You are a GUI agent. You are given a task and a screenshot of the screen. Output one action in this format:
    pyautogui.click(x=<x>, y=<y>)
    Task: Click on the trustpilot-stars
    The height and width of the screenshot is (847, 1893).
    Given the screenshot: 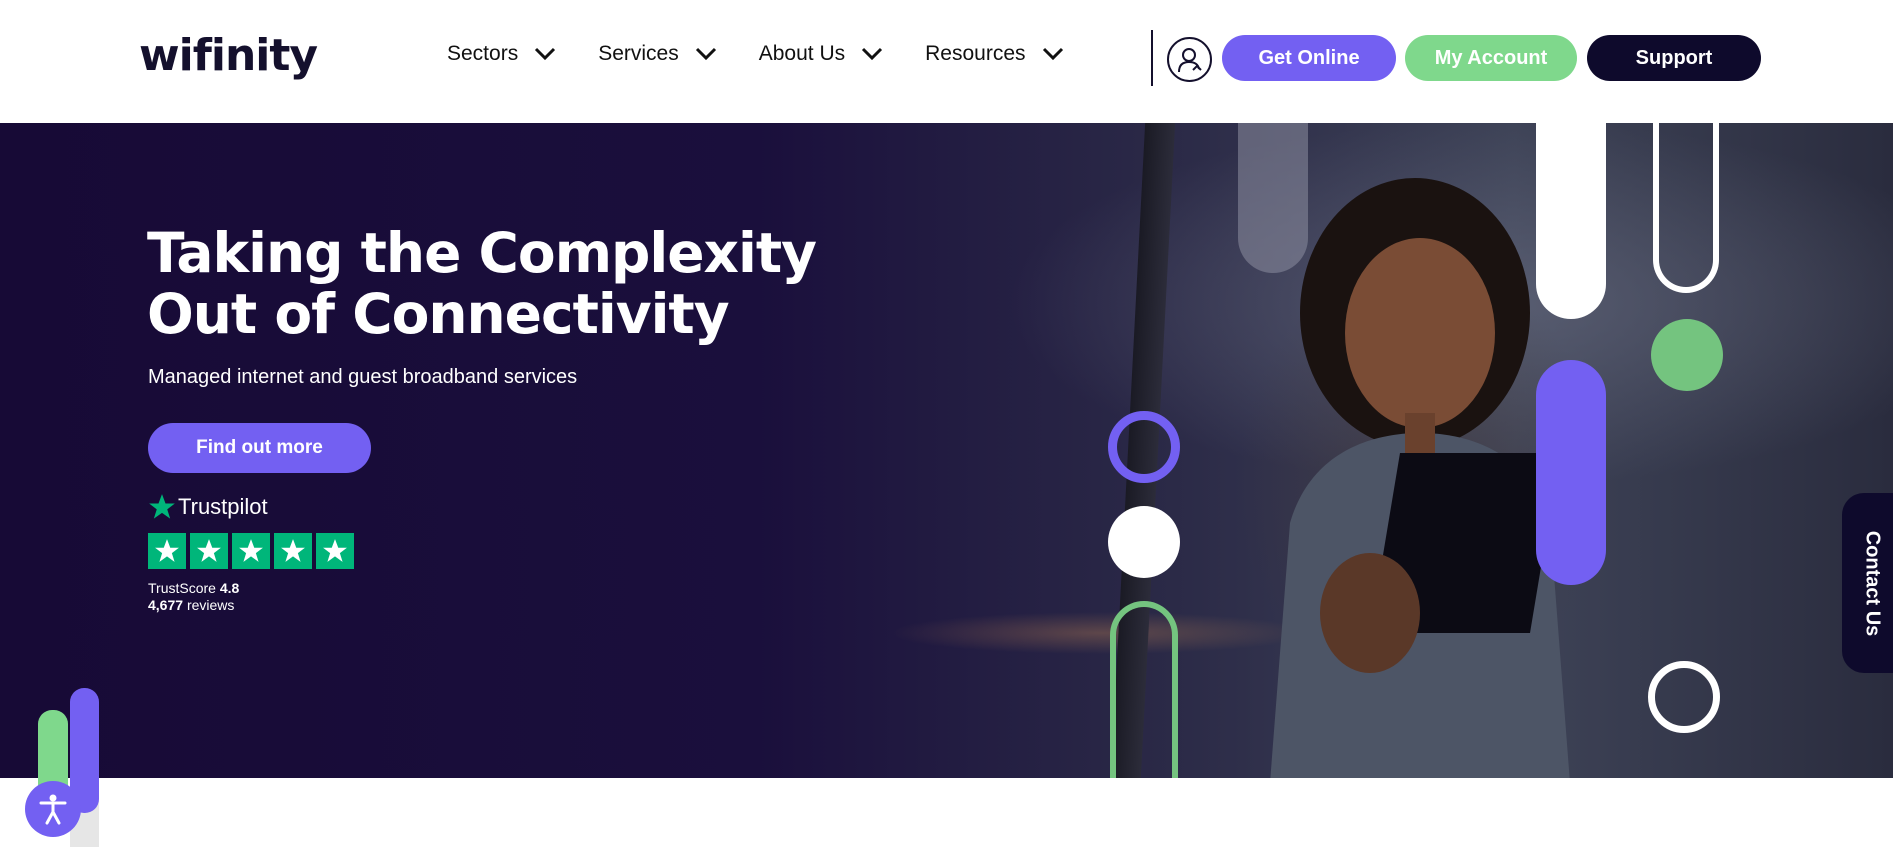 What is the action you would take?
    pyautogui.click(x=253, y=551)
    